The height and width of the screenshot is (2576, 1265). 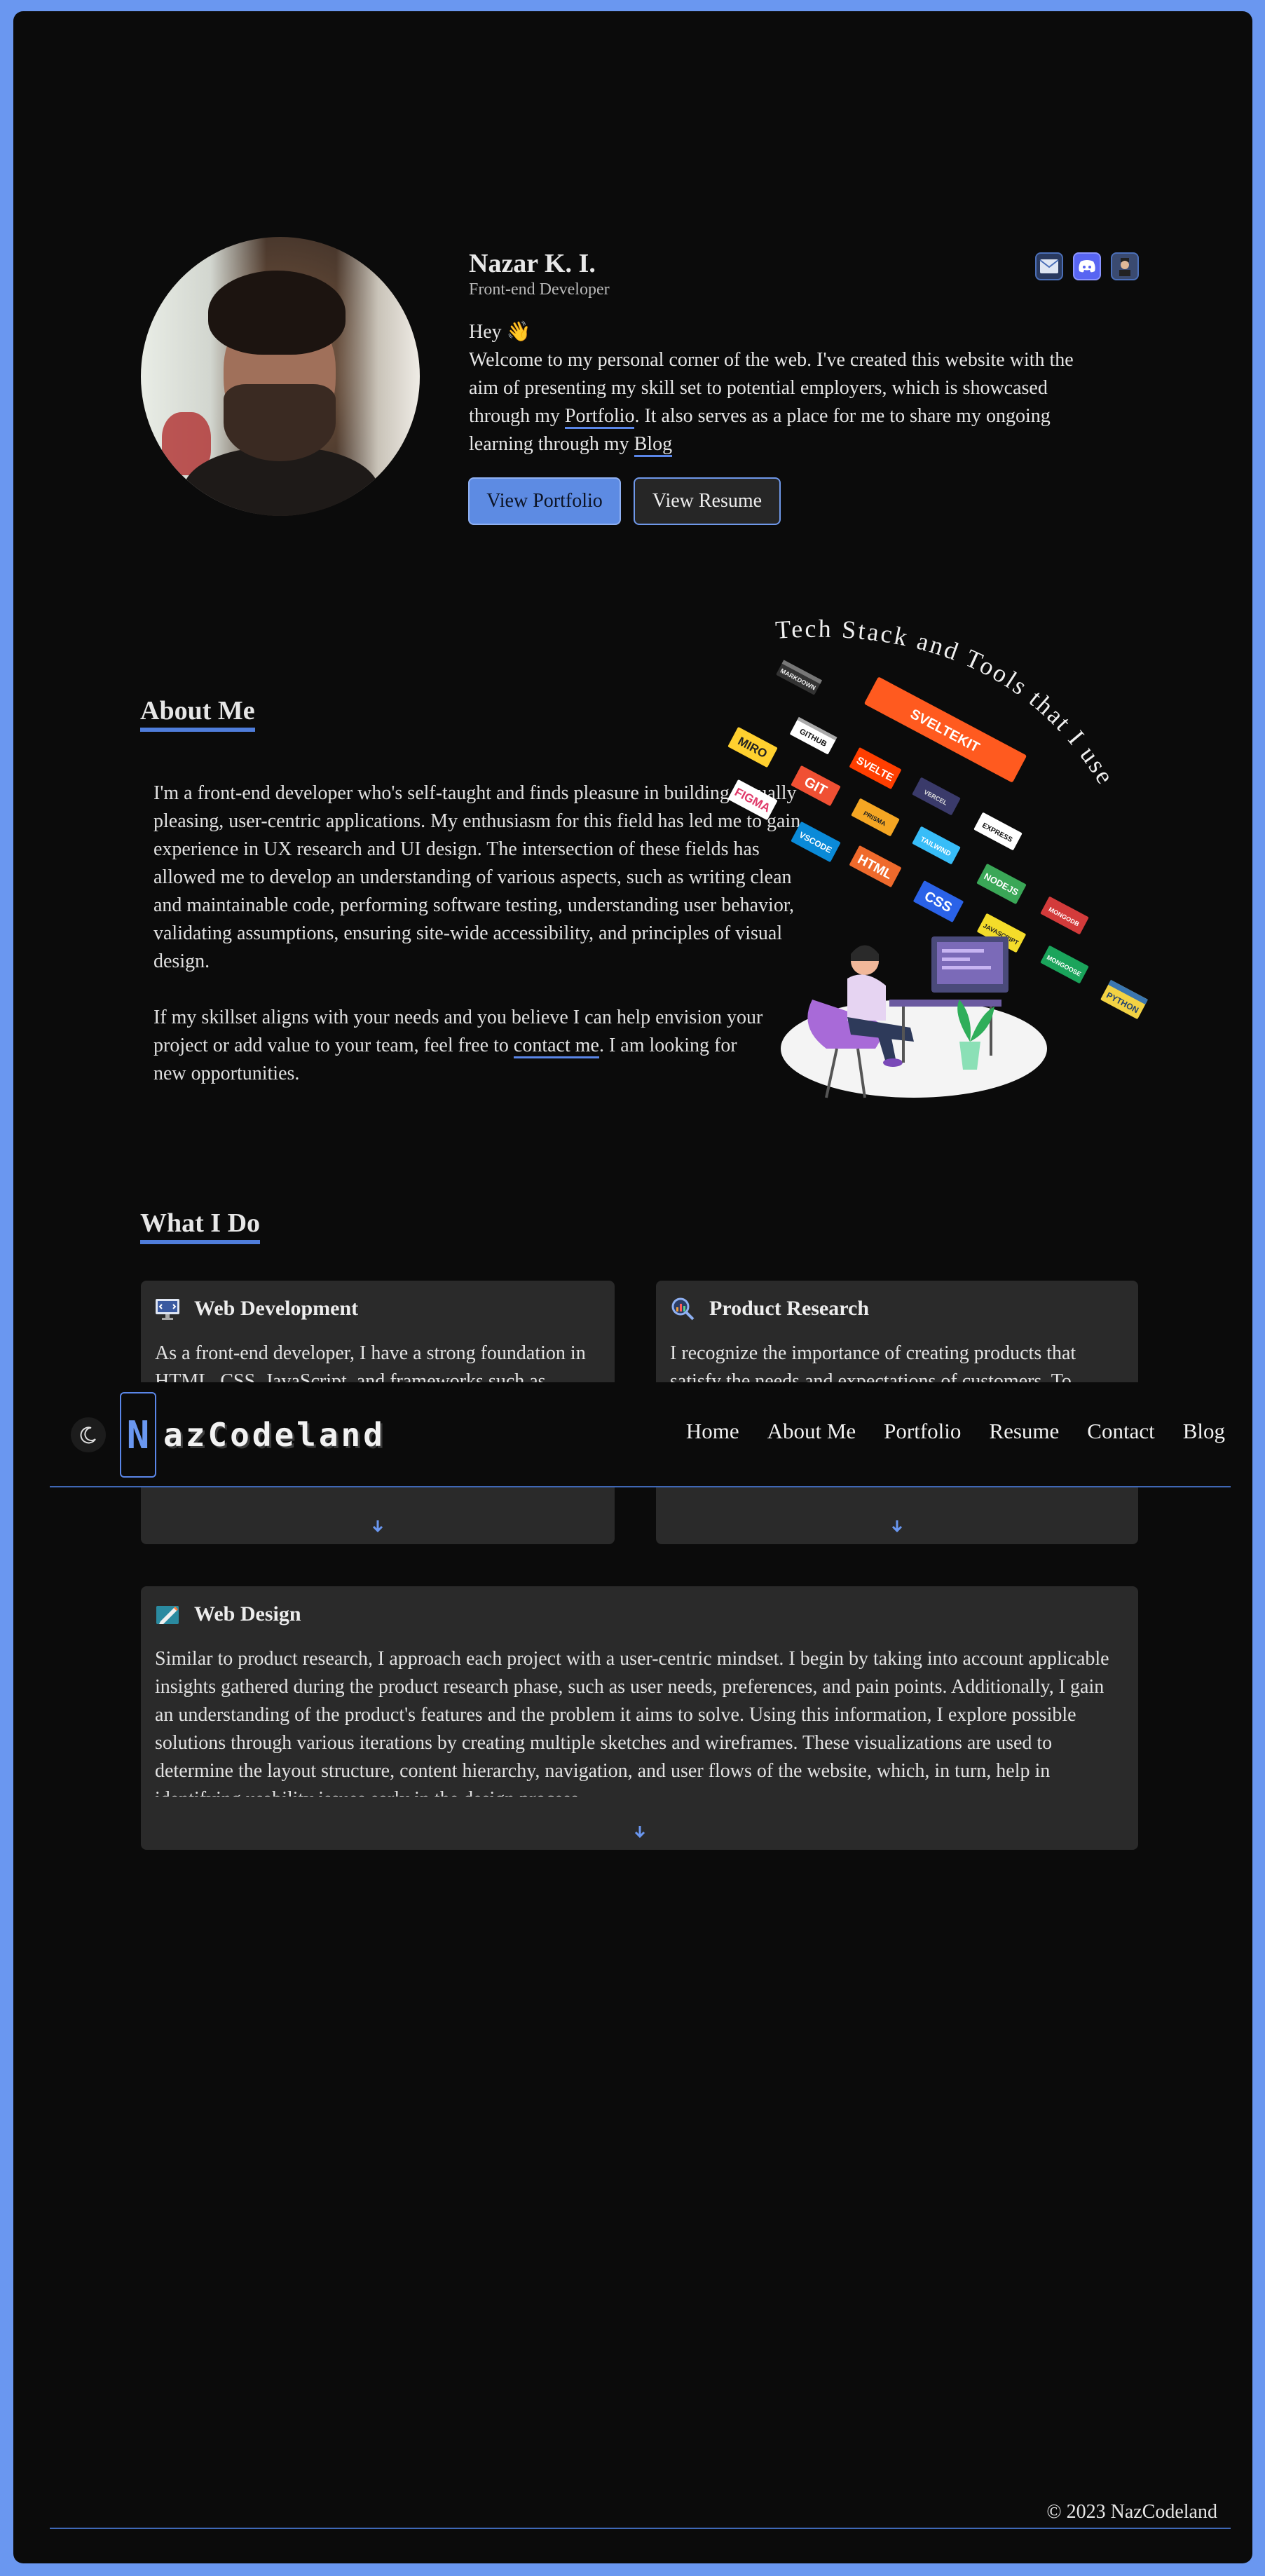 What do you see at coordinates (1049, 266) in the screenshot?
I see `mail-icon` at bounding box center [1049, 266].